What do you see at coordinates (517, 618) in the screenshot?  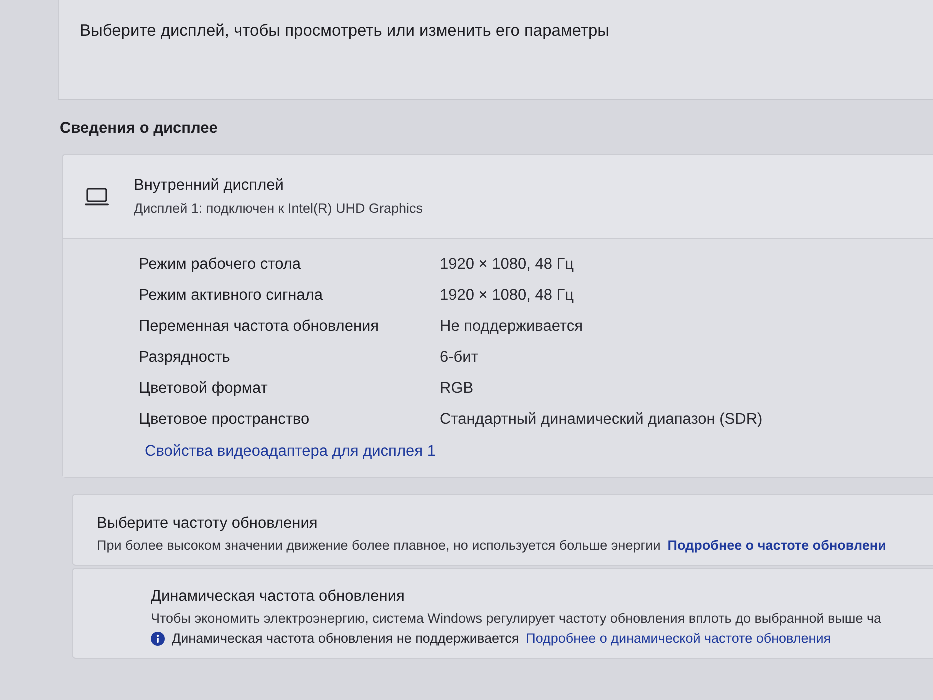 I see `dynamic-refresh-description: Чтобы экономить электроэнергию, система Windows регулирует частоту обновления вплоть до выбранной выше ча` at bounding box center [517, 618].